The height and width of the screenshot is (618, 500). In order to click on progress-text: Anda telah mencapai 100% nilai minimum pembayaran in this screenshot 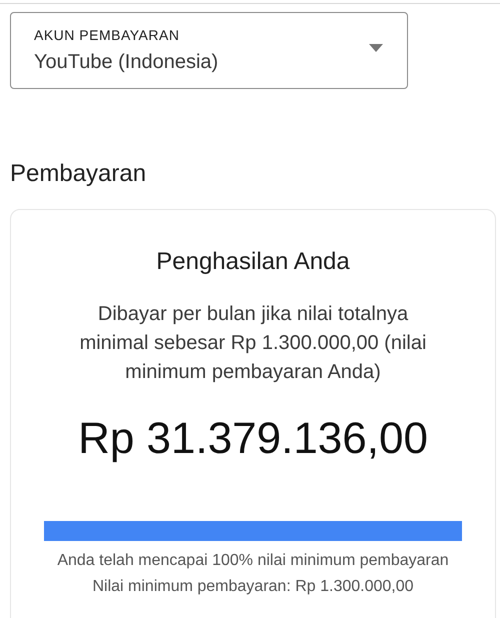, I will do `click(253, 561)`.